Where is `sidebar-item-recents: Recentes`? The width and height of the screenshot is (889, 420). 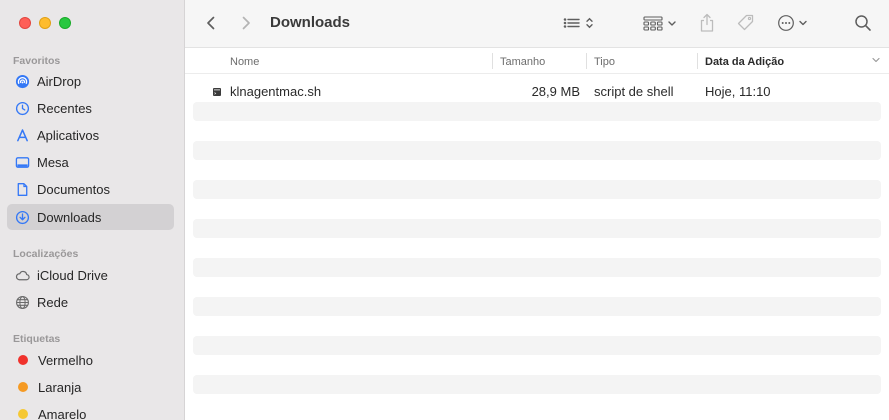 sidebar-item-recents: Recentes is located at coordinates (90, 108).